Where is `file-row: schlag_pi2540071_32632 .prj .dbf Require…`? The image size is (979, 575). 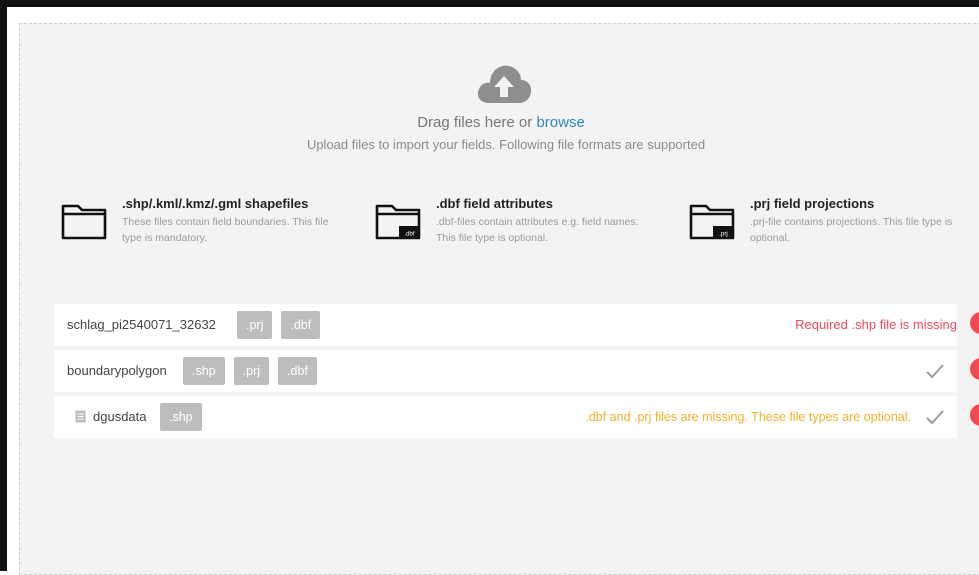
file-row: schlag_pi2540071_32632 .prj .dbf Require… is located at coordinates (505, 325).